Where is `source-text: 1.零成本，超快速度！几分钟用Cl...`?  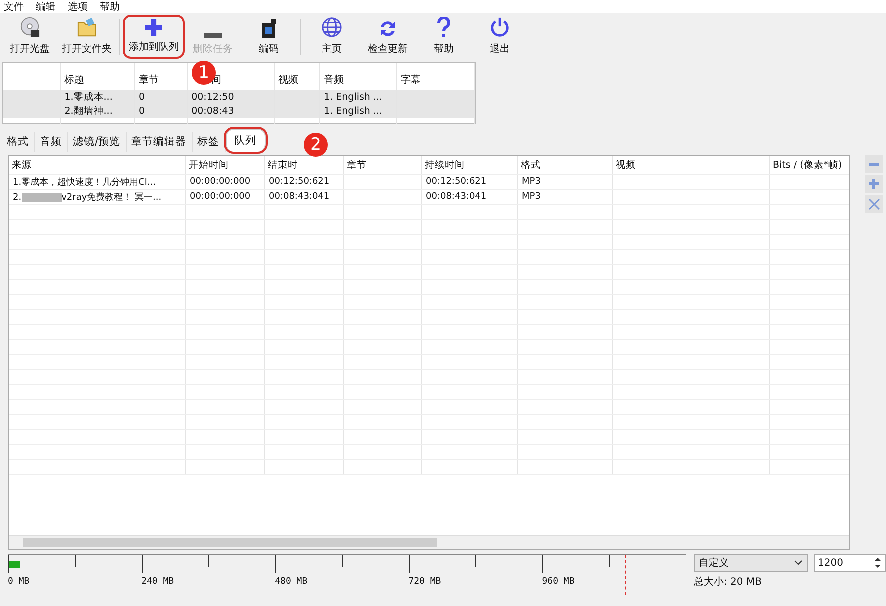
source-text: 1.零成本，超快速度！几分钟用Cl... is located at coordinates (84, 183).